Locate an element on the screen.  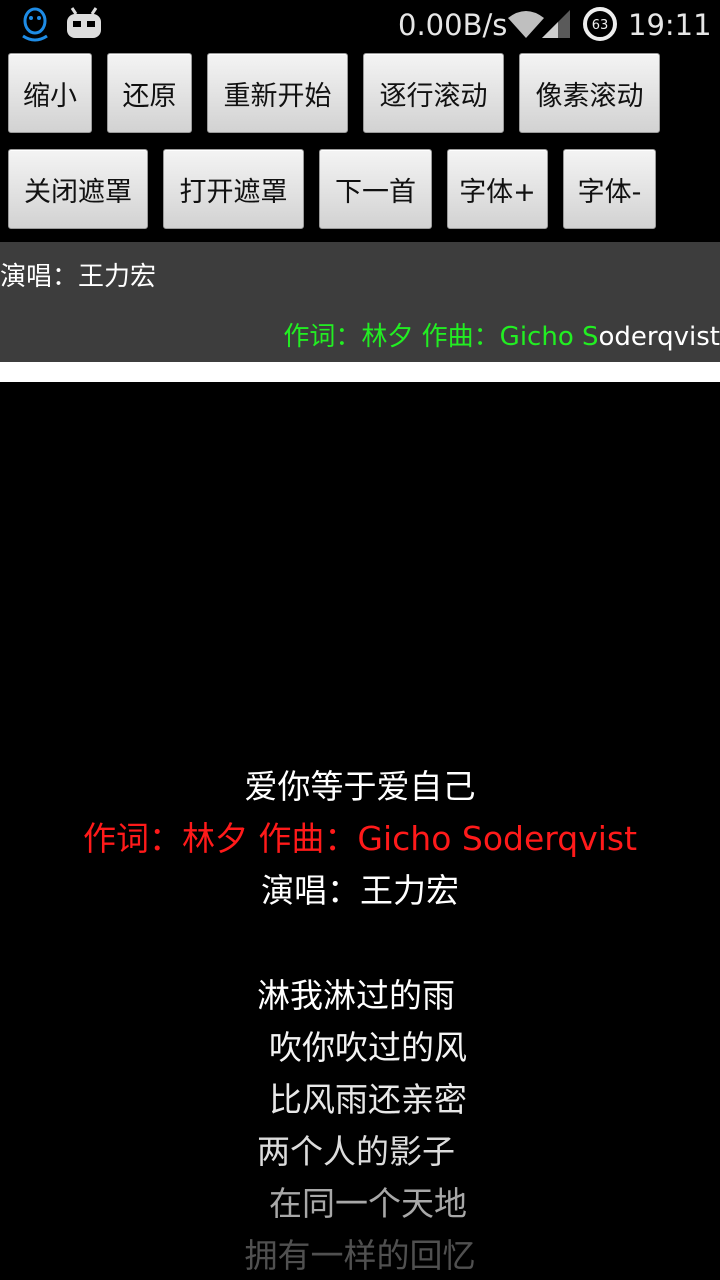
restore-button: 还原 is located at coordinates (149, 93).